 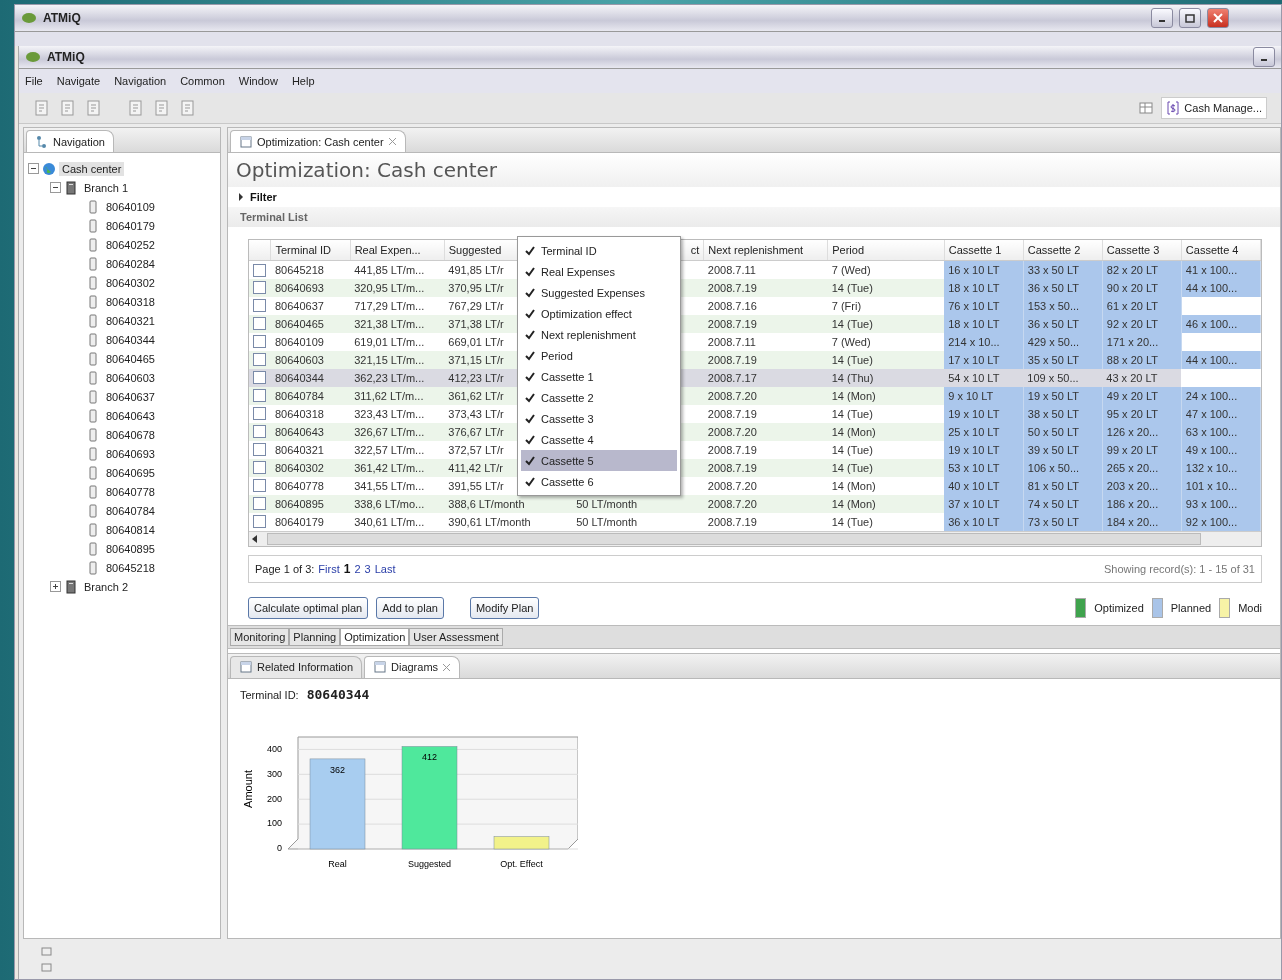 I want to click on tree-item: 80640321, so click(x=130, y=320).